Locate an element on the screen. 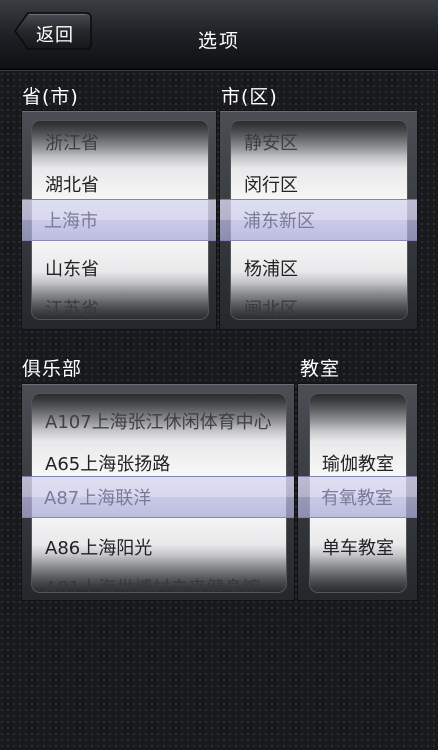 This screenshot has width=438, height=750. city-picker-frame: 静安区 闵行区 杨浦区 闸北区 浦东新区 is located at coordinates (318, 220).